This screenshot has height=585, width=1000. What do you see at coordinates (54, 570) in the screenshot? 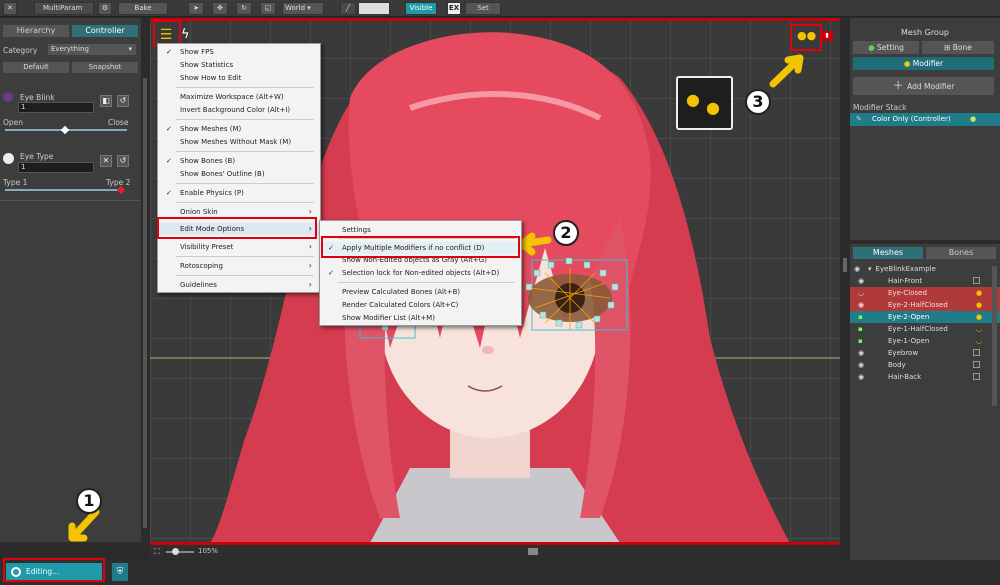
I see `highlight-editing-button` at bounding box center [54, 570].